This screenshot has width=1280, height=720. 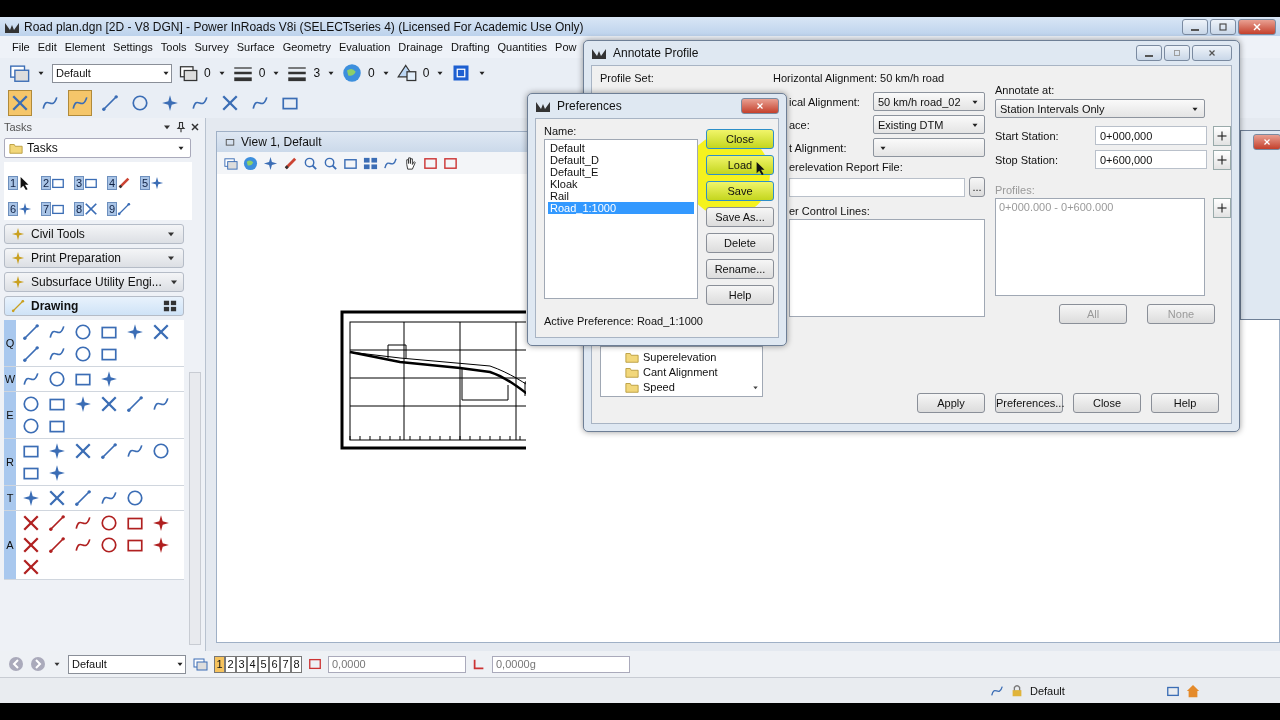 What do you see at coordinates (255, 47) in the screenshot?
I see `menu-item: Surface` at bounding box center [255, 47].